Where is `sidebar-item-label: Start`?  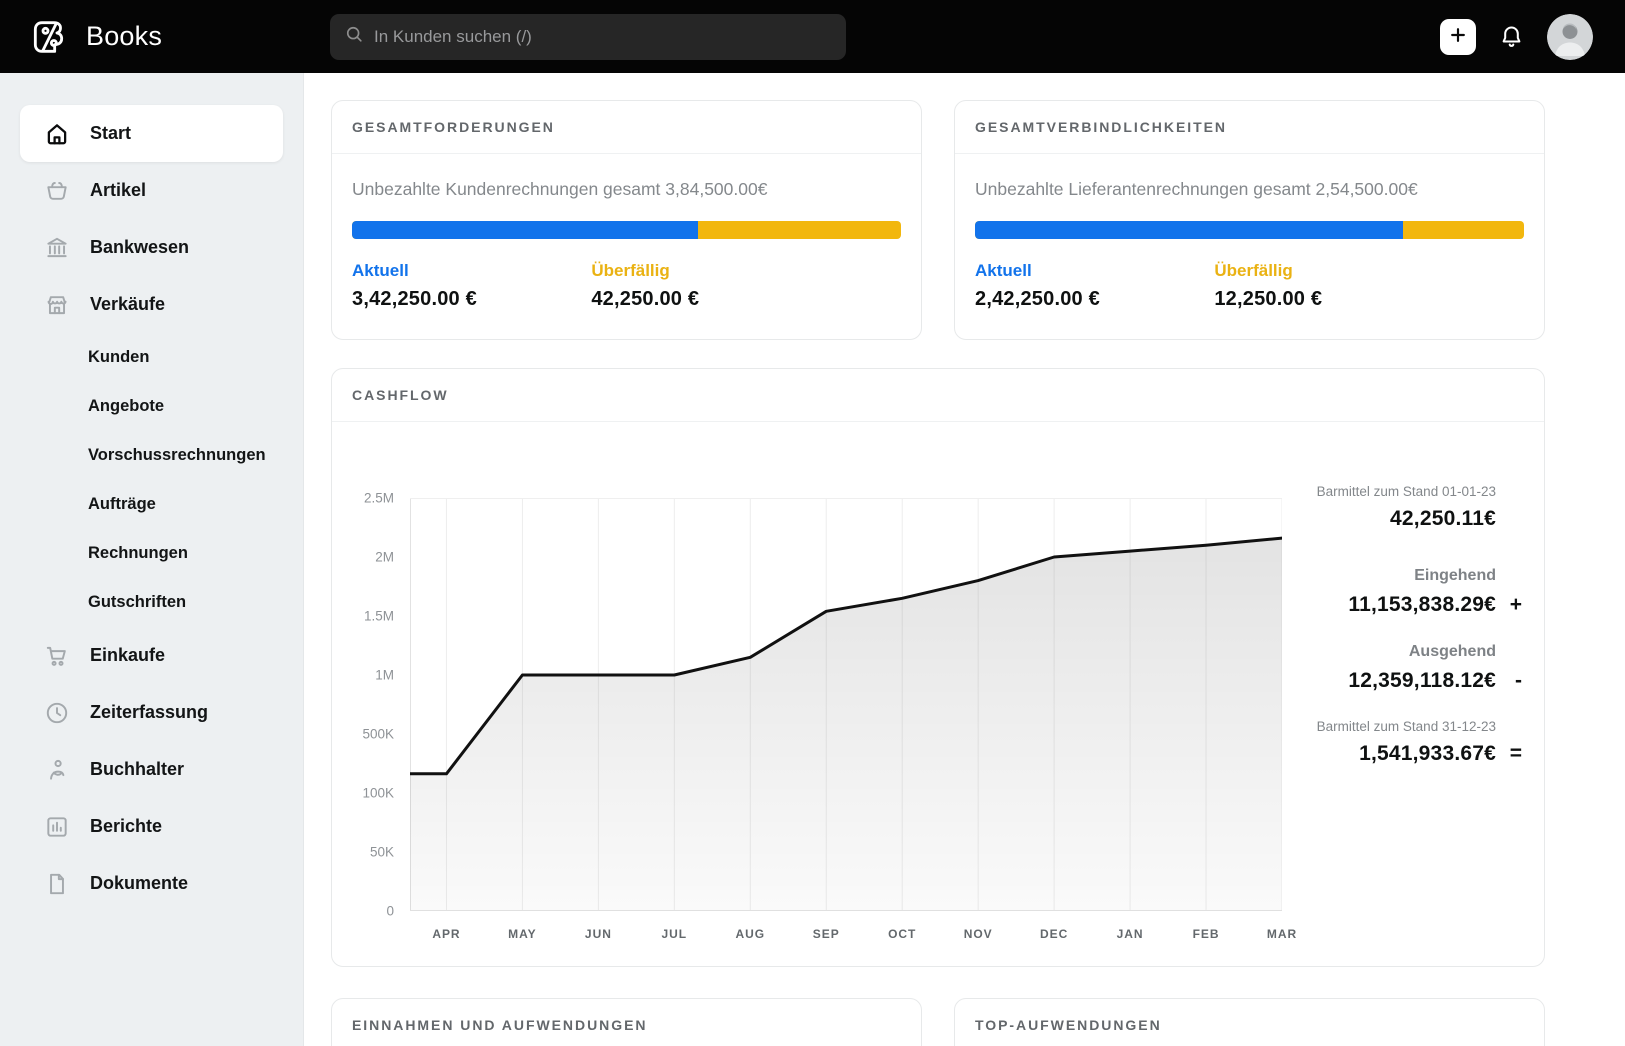 sidebar-item-label: Start is located at coordinates (111, 133).